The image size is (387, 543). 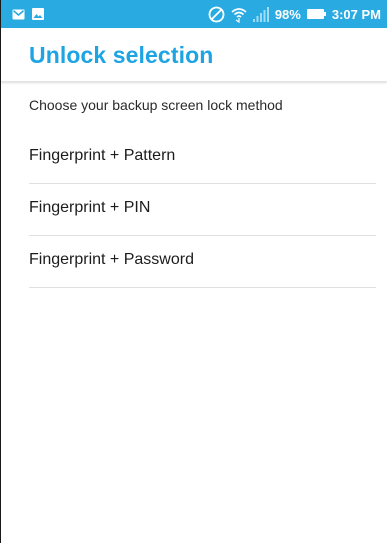 I want to click on clock: 3:07 PM, so click(x=356, y=14).